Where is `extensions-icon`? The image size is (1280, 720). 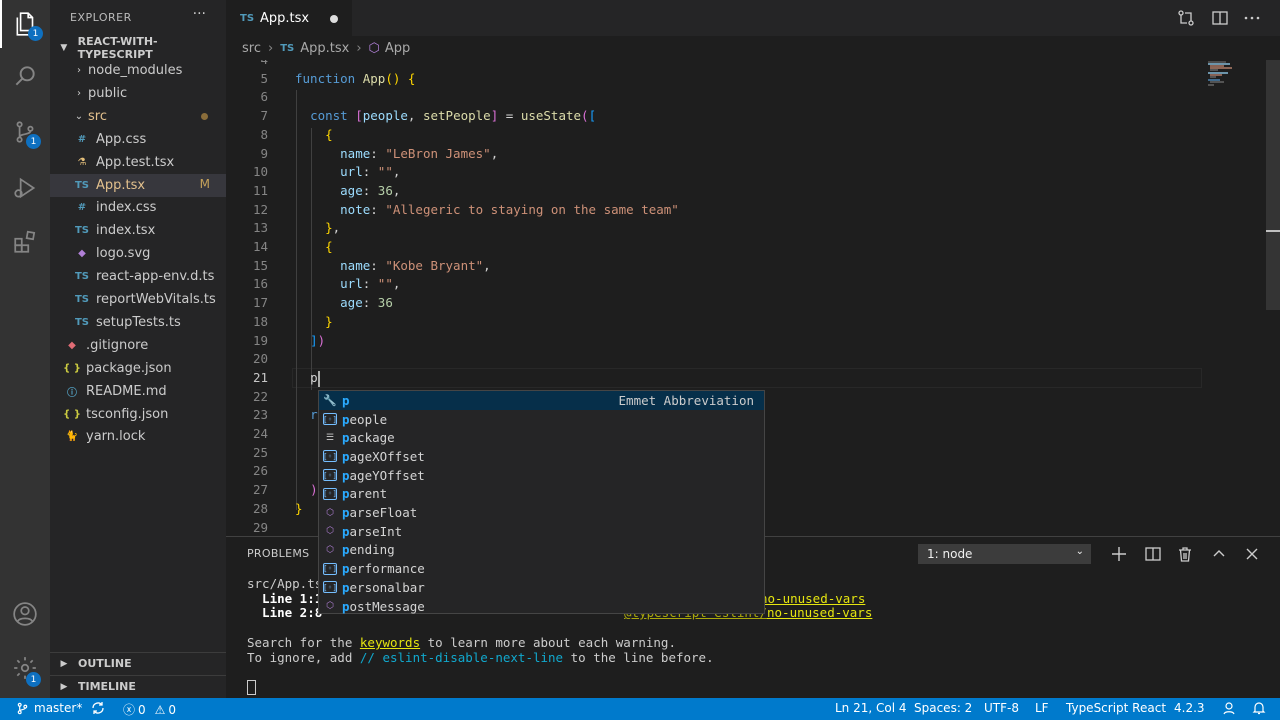 extensions-icon is located at coordinates (25, 242).